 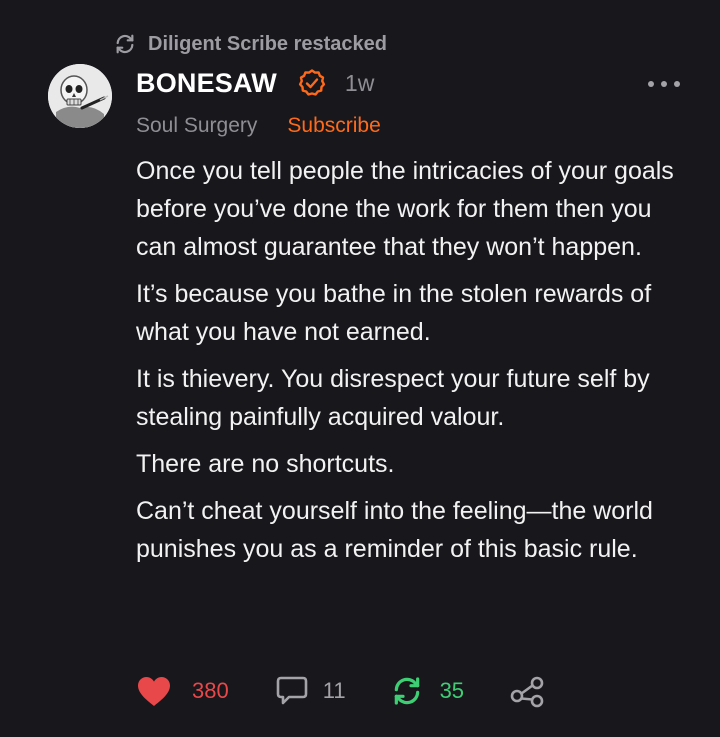 I want to click on like-button: 380, so click(x=182, y=691).